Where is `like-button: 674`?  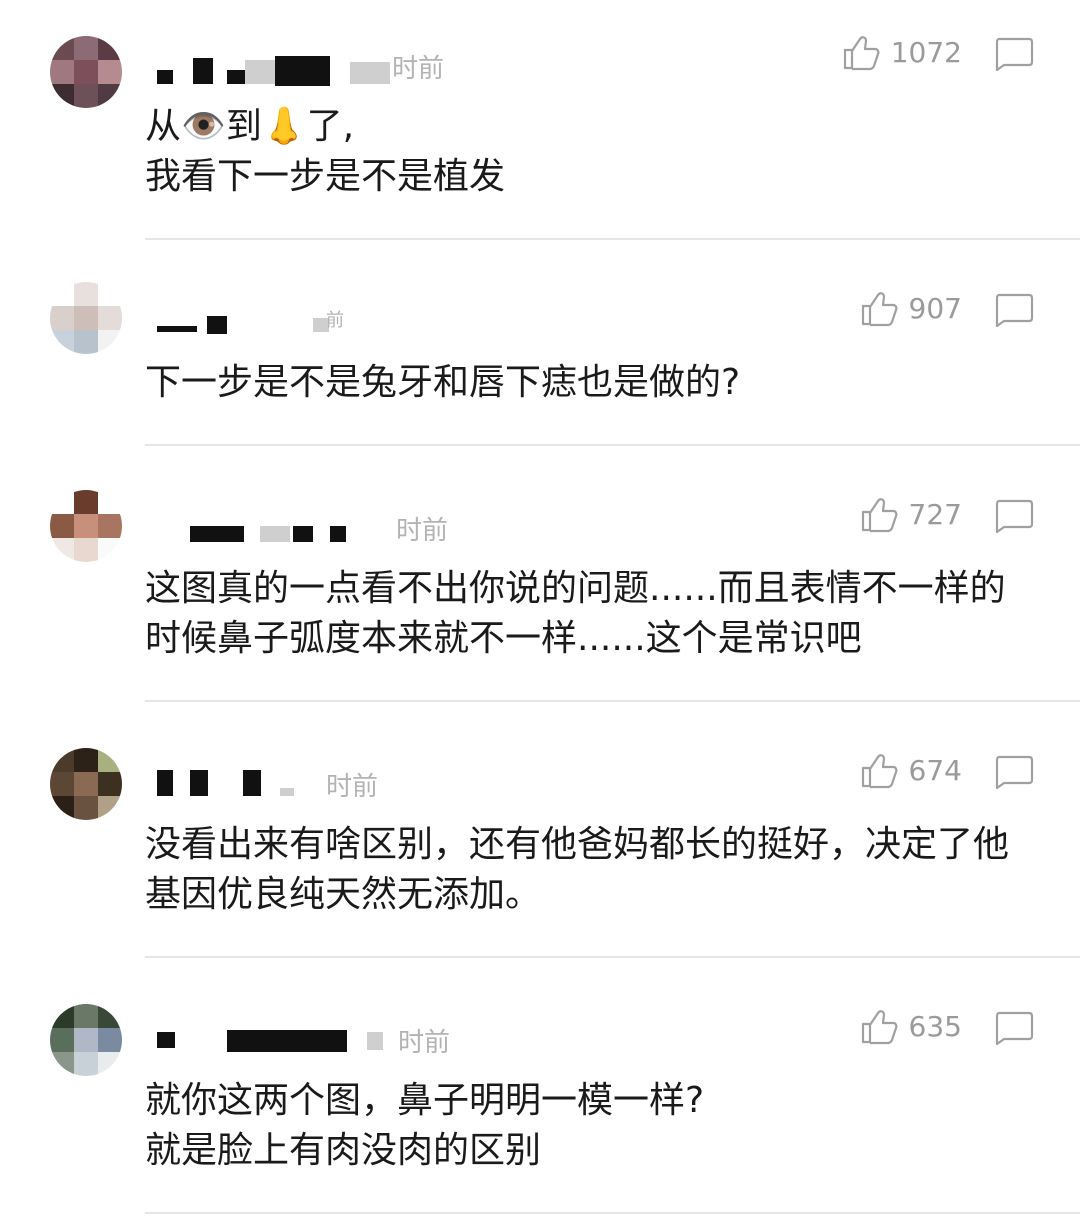 like-button: 674 is located at coordinates (910, 770).